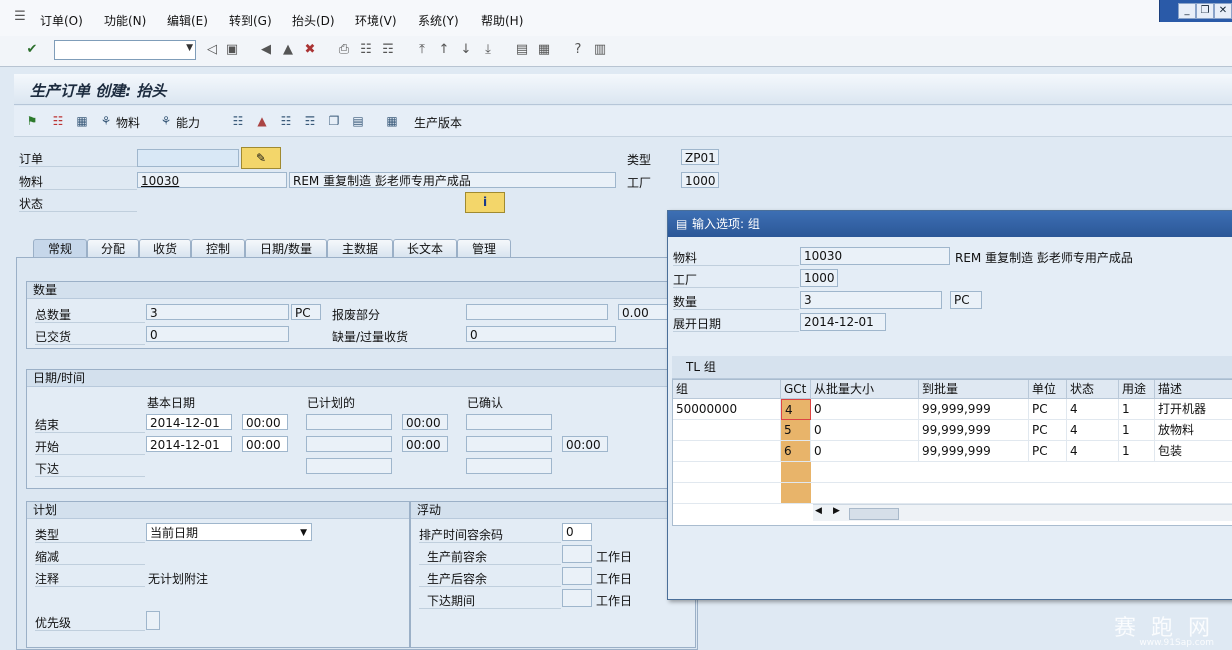 The image size is (1232, 650). Describe the element at coordinates (310, 50) in the screenshot. I see `cancel-icon: ✖` at that location.